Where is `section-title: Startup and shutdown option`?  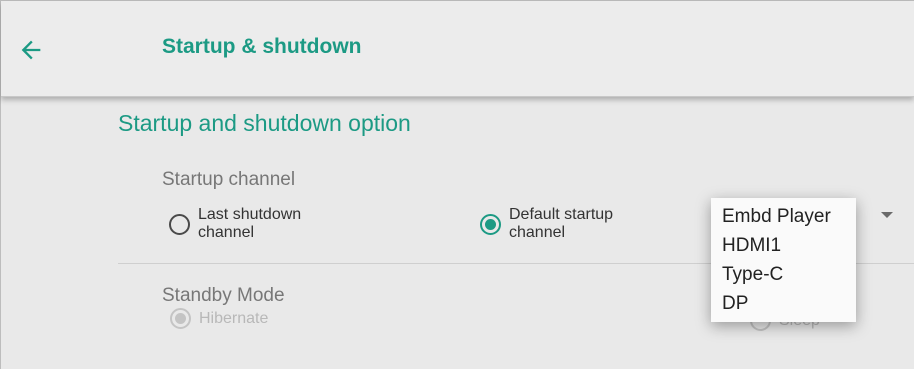
section-title: Startup and shutdown option is located at coordinates (264, 123).